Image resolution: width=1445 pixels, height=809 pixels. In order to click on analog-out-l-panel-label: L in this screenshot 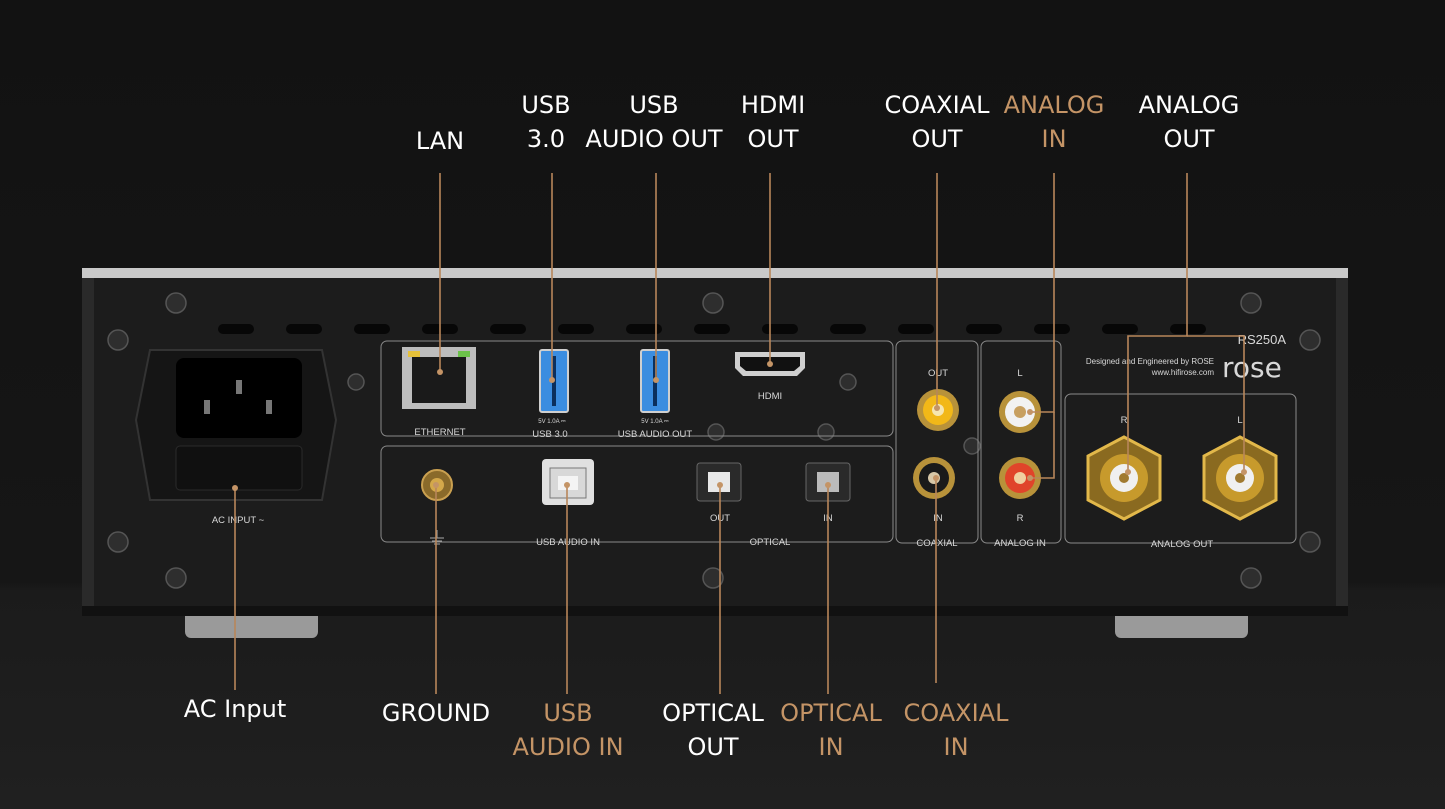, I will do `click(1239, 420)`.